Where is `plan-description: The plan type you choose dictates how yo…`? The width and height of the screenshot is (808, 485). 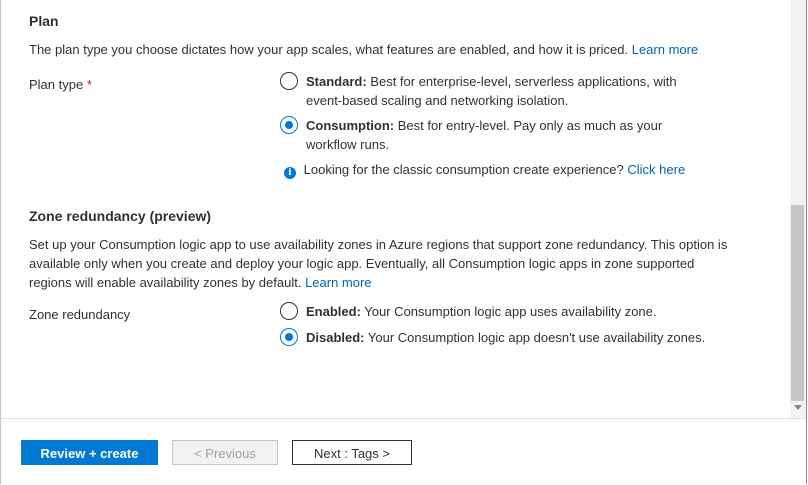
plan-description: The plan type you choose dictates how yo… is located at coordinates (363, 49).